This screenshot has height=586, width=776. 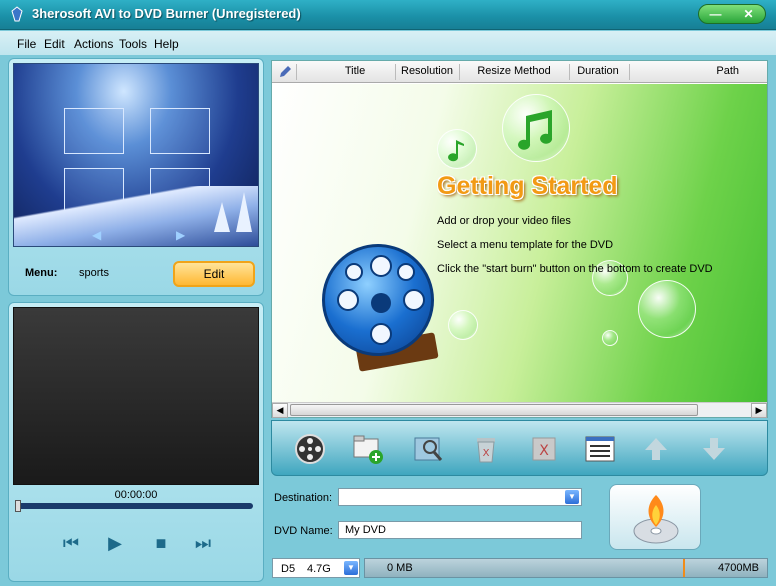 What do you see at coordinates (136, 396) in the screenshot?
I see `video-screen` at bounding box center [136, 396].